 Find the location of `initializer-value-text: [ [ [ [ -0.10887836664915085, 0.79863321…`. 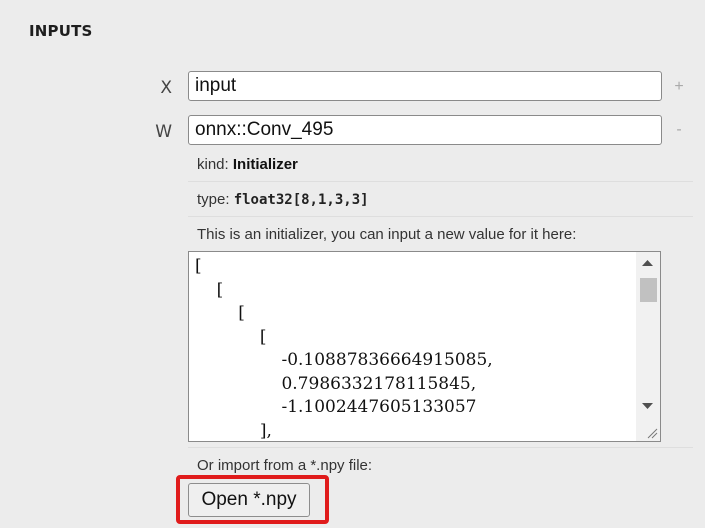

initializer-value-text: [ [ [ [ -0.10887836664915085, 0.79863321… is located at coordinates (344, 348).